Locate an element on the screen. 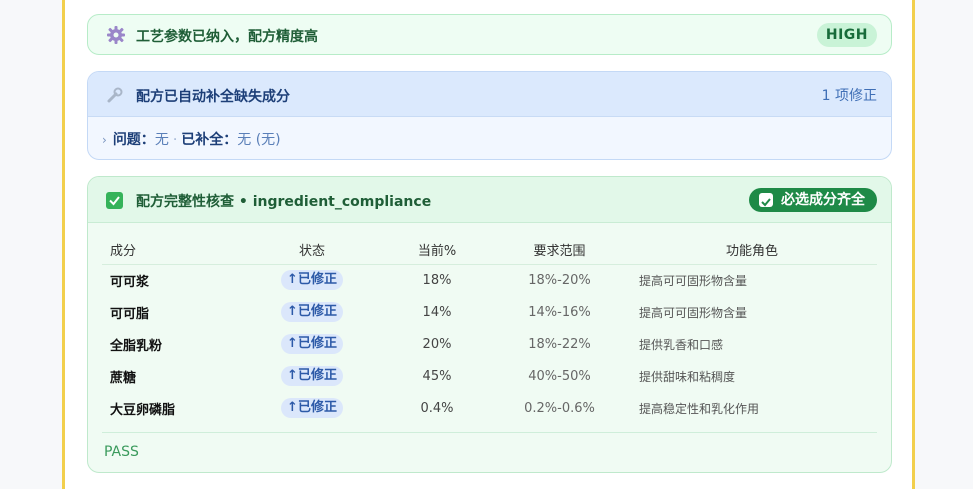  table-row: 大豆卵磷脂 ↑已修正 0.4% 0.2%-0.6% 提高稳定性和乳化作用 is located at coordinates (489, 408).